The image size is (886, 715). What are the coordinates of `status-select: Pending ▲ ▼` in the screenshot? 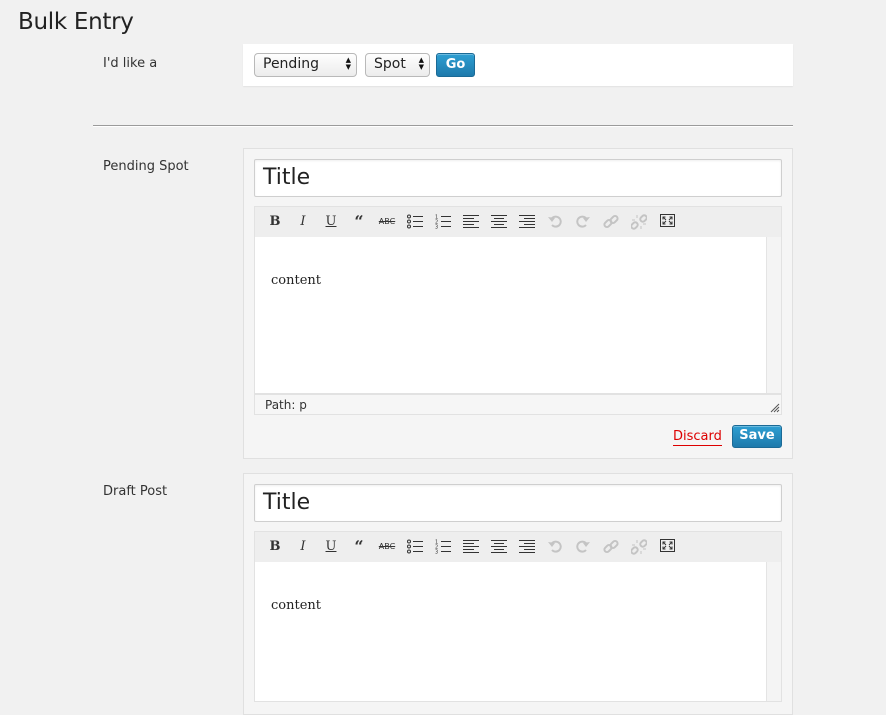 It's located at (305, 65).